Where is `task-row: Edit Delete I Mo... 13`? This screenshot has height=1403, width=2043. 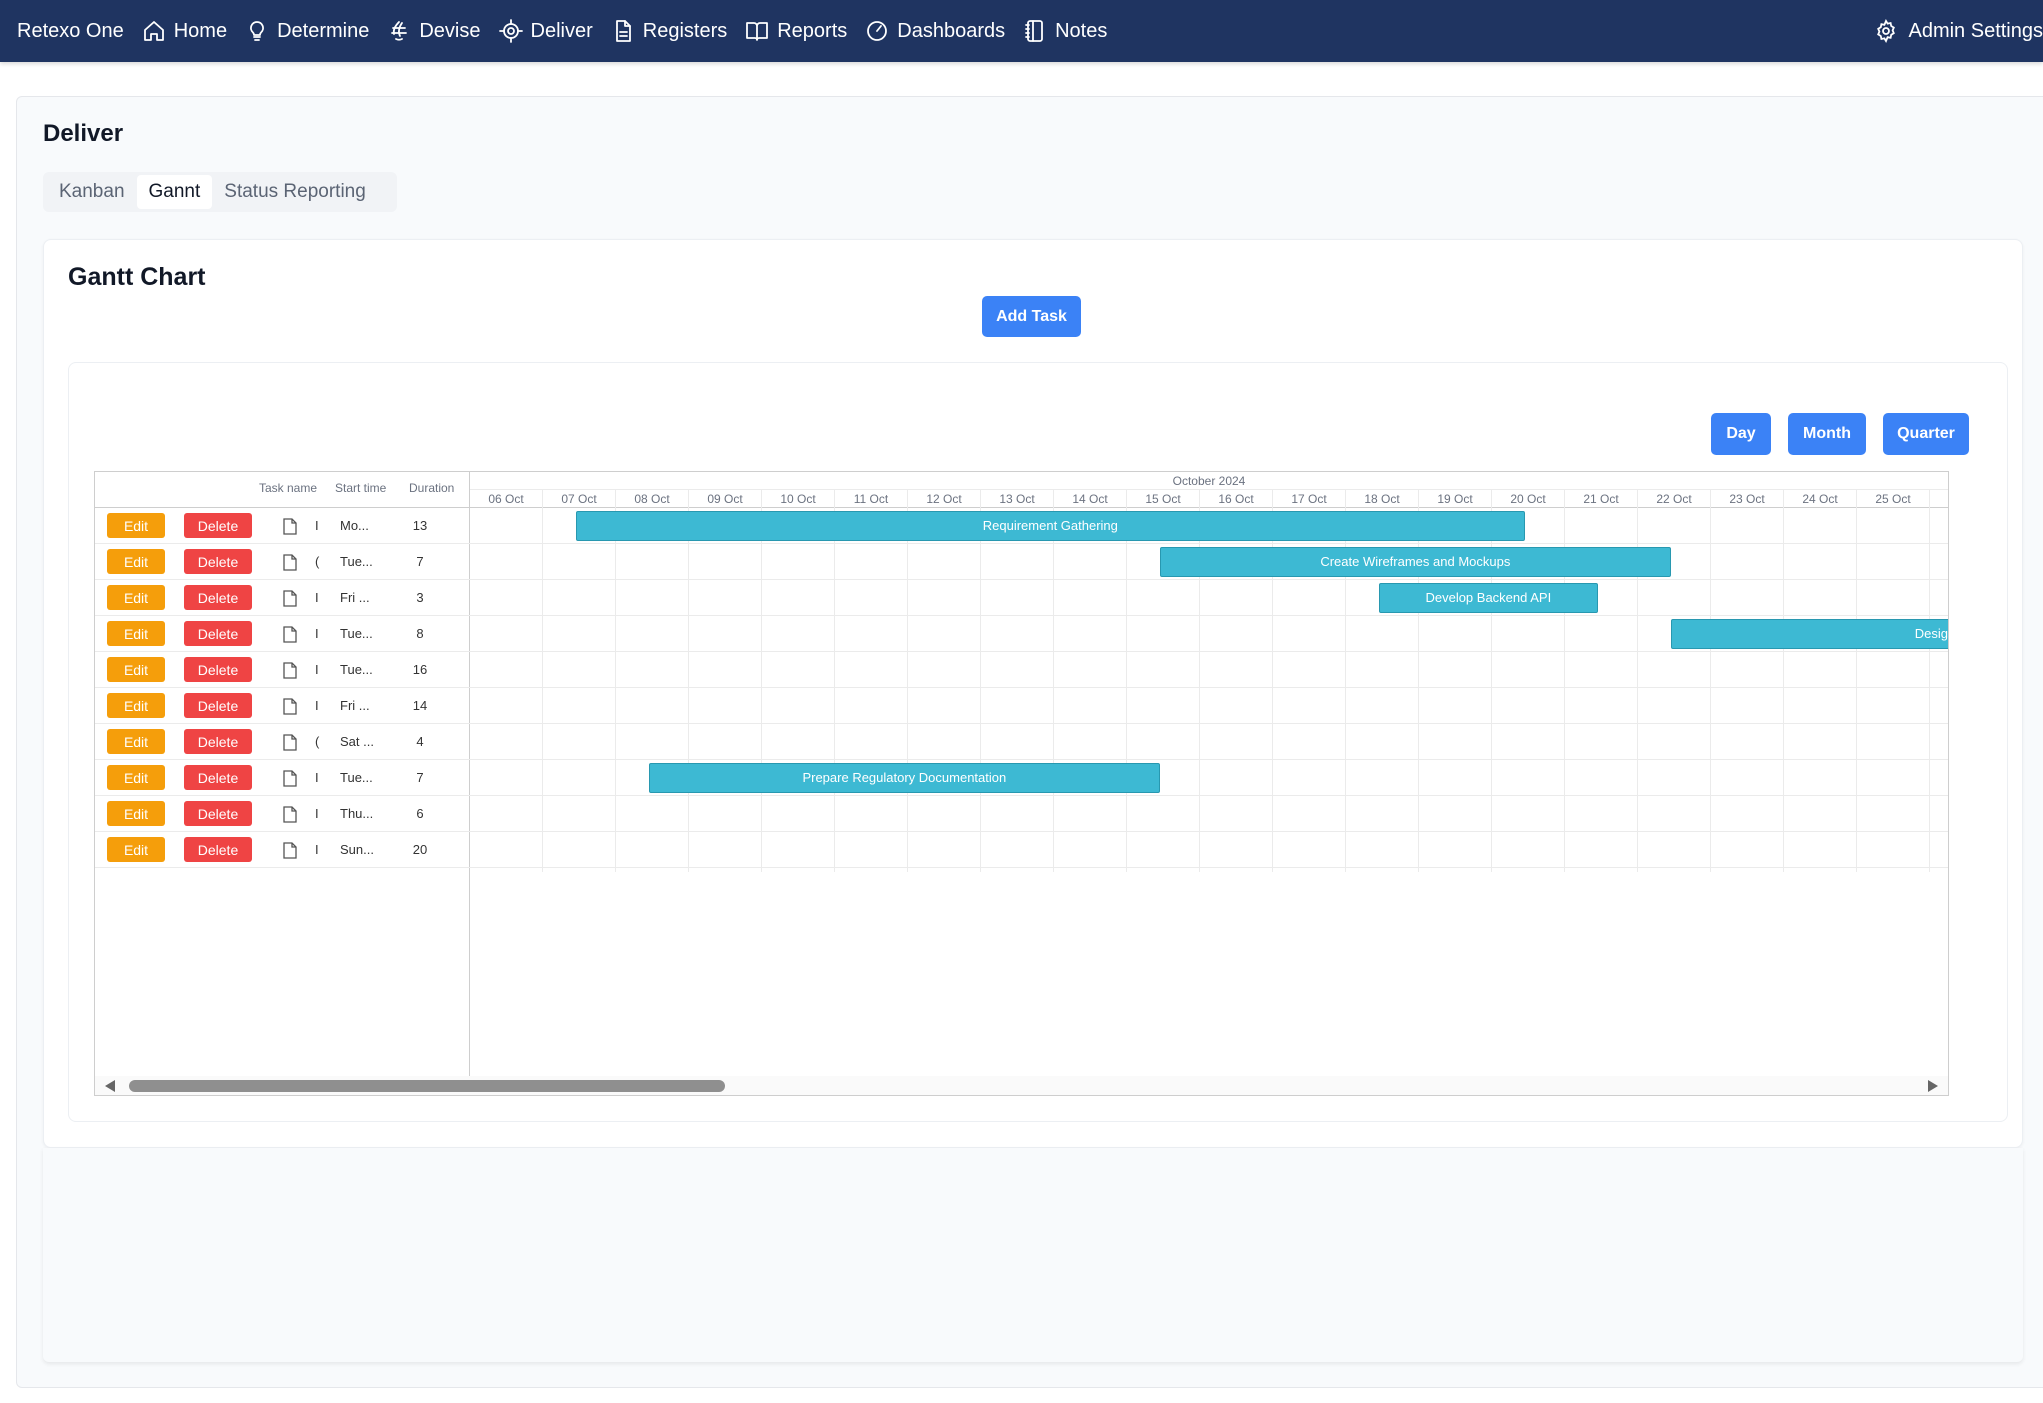 task-row: Edit Delete I Mo... 13 is located at coordinates (282, 526).